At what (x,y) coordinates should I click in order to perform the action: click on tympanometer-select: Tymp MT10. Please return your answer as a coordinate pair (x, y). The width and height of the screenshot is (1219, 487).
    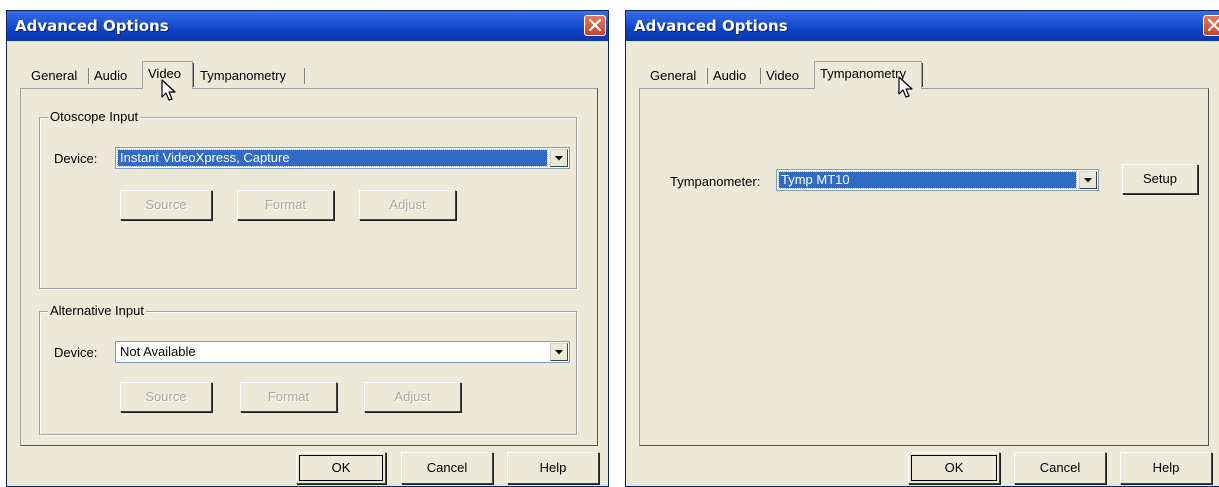
    Looking at the image, I should click on (937, 180).